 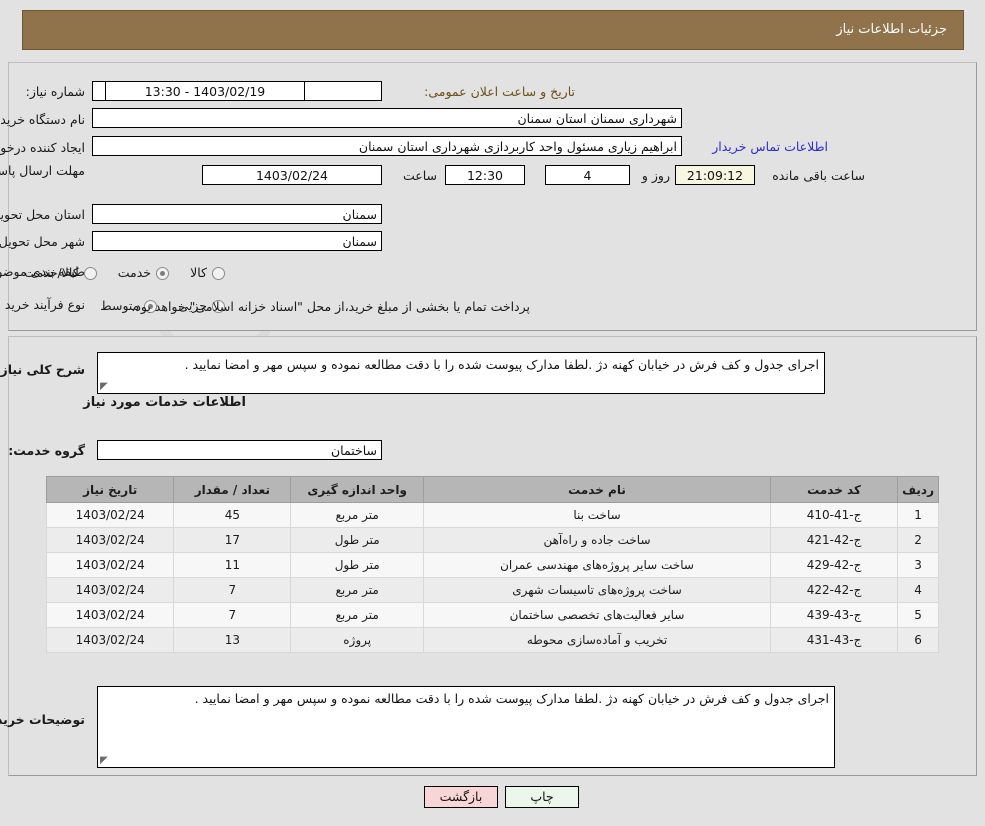 What do you see at coordinates (597, 590) in the screenshot?
I see `cell-service-name: ساخت پروژه‌های تاسیسات شهری` at bounding box center [597, 590].